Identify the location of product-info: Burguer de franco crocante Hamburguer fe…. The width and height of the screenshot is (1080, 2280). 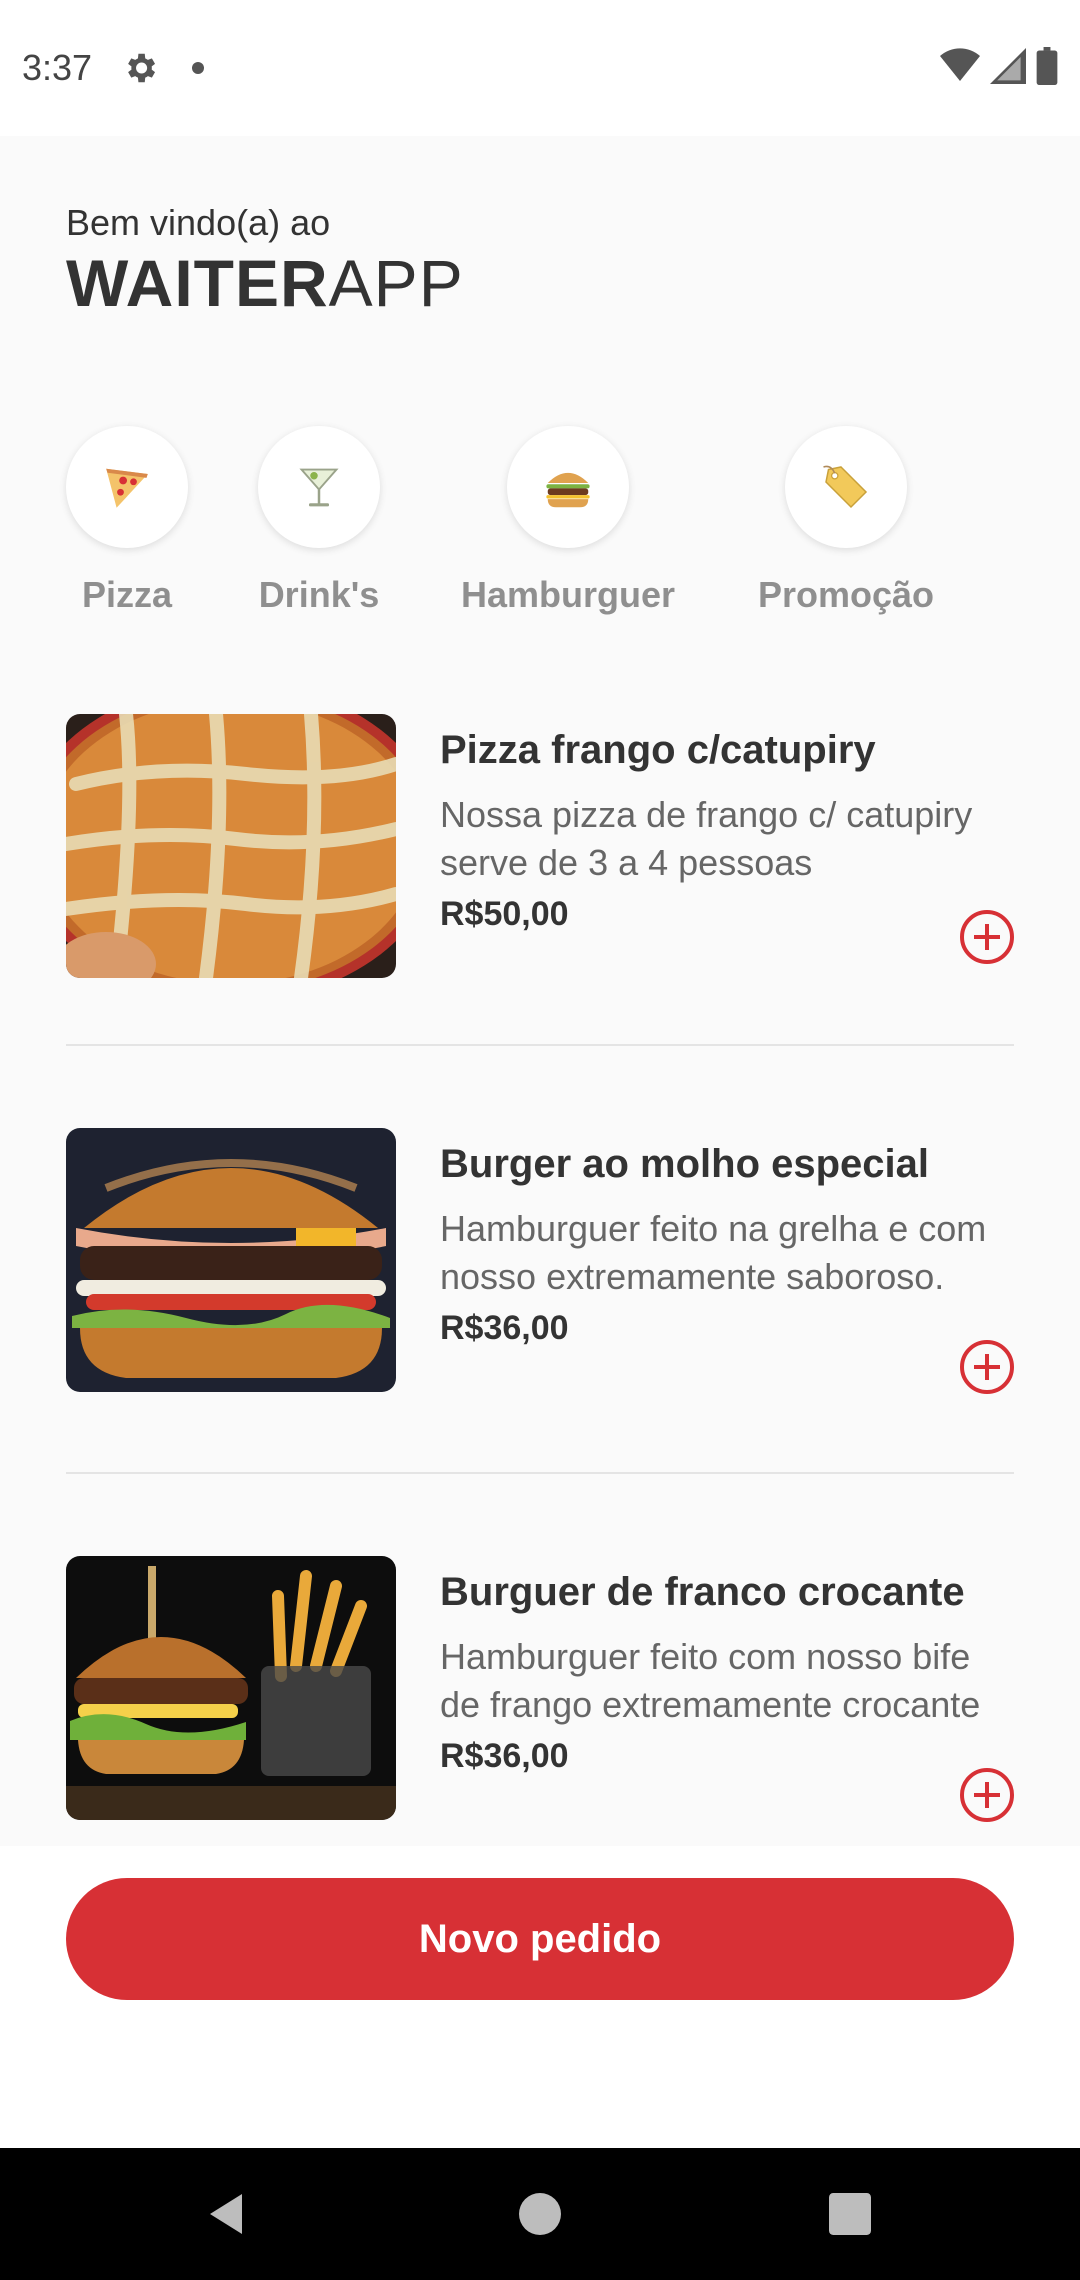
(727, 1673).